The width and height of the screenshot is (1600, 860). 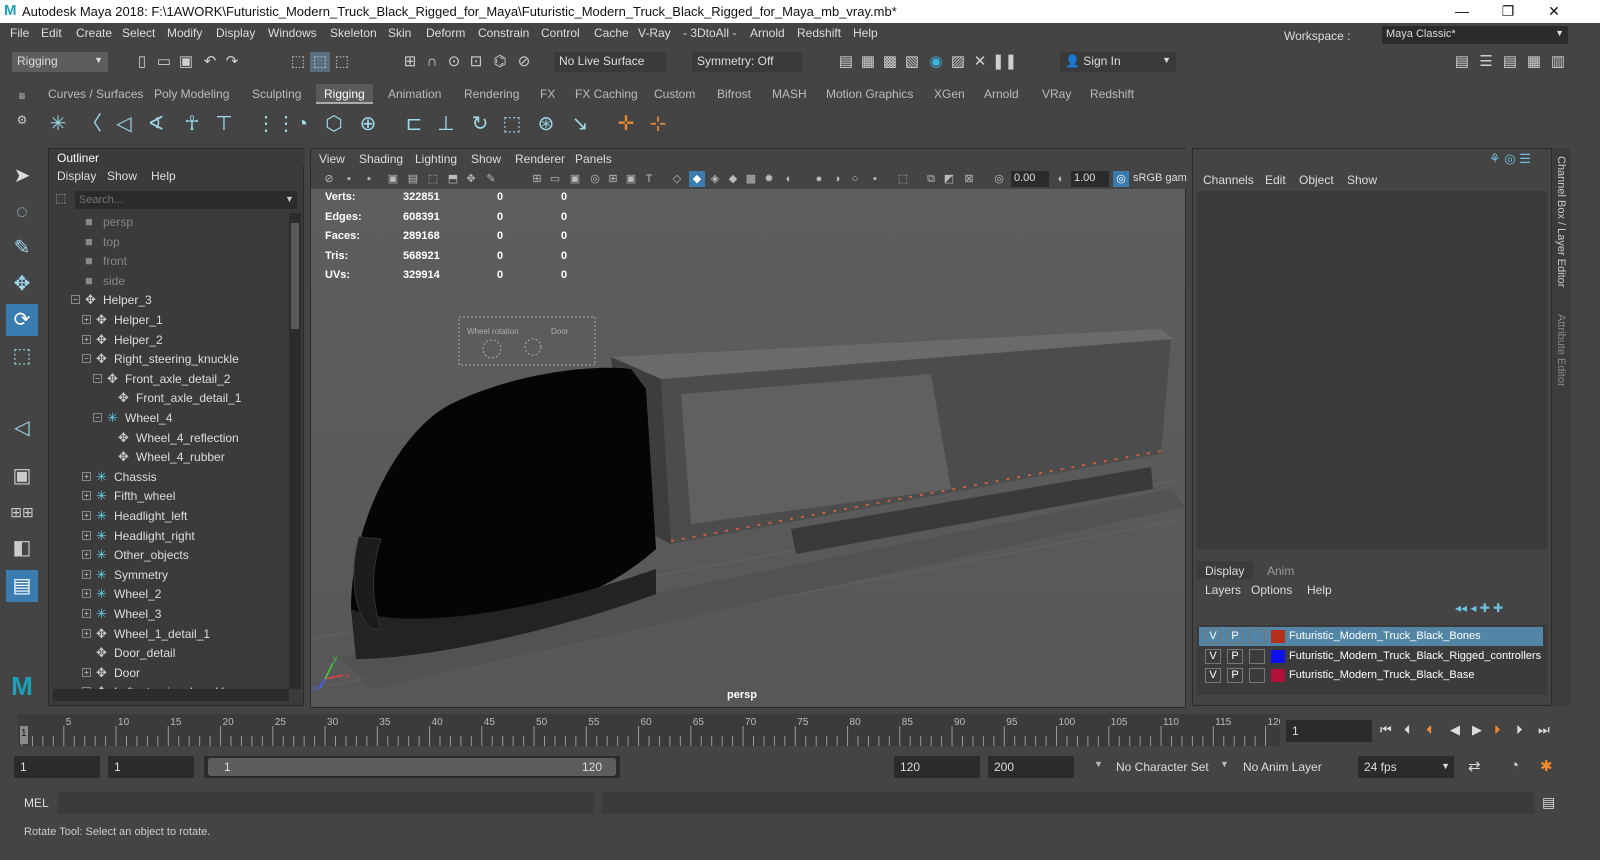 What do you see at coordinates (224, 124) in the screenshot?
I see `skeleton-icon: ⊤` at bounding box center [224, 124].